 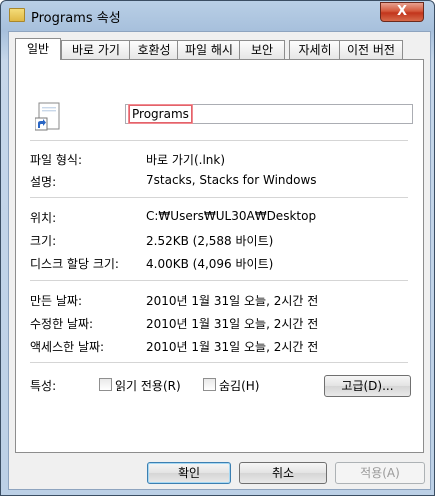 What do you see at coordinates (371, 49) in the screenshot?
I see `tab-previous-versions: 이전 버전` at bounding box center [371, 49].